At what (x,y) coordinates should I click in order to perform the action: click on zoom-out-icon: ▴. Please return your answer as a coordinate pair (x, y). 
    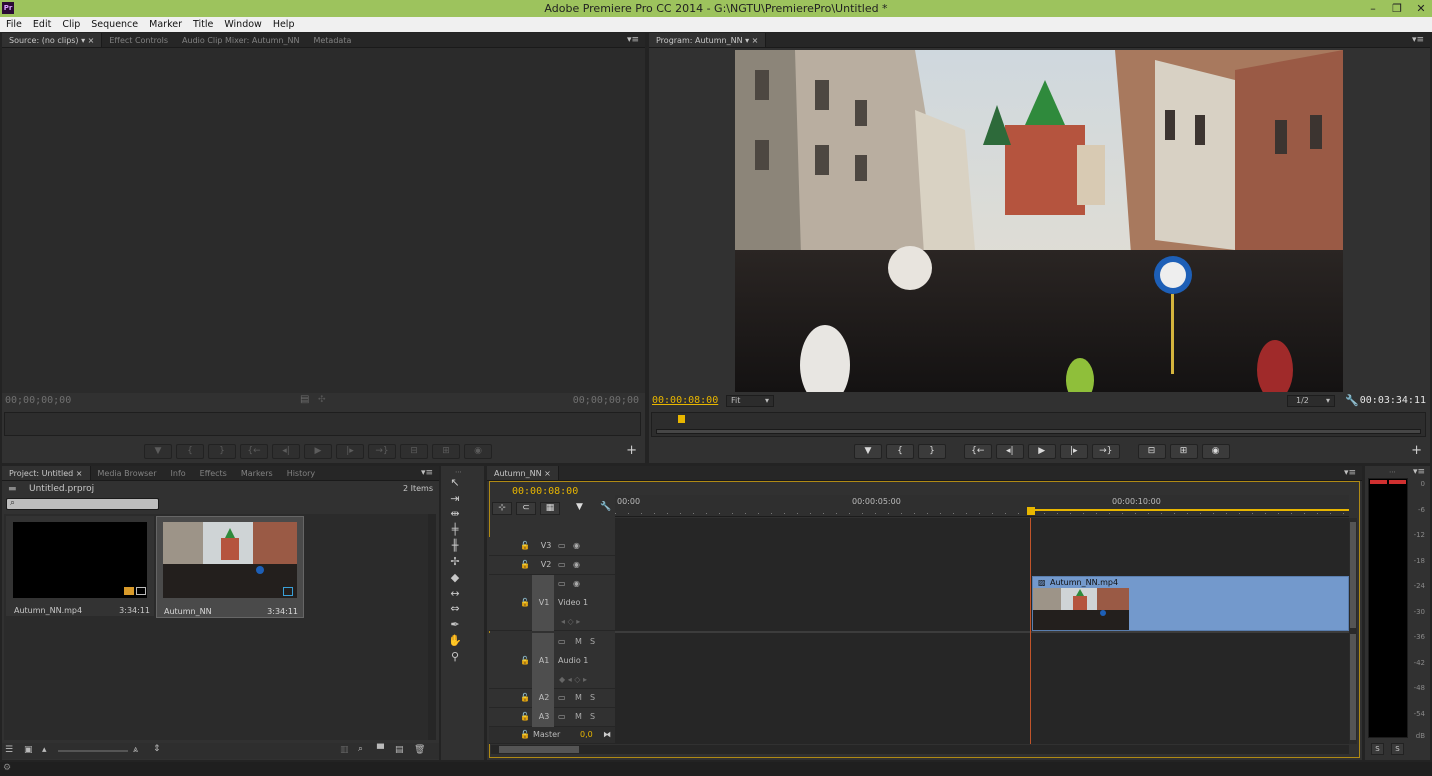
    Looking at the image, I should click on (44, 750).